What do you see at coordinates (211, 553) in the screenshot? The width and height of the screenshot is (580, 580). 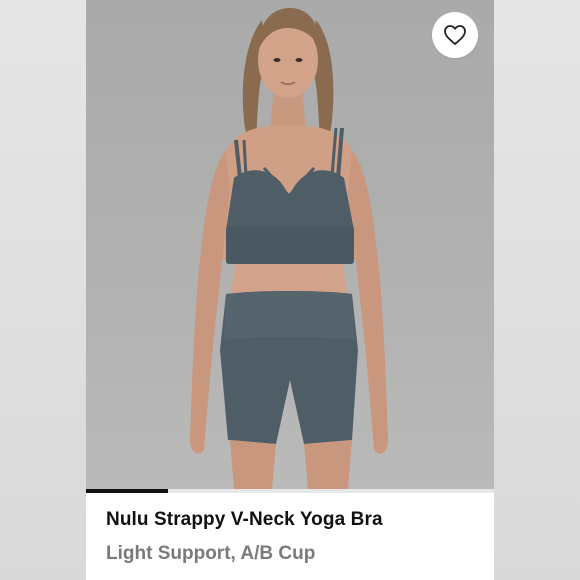 I see `product-variant: Light Support, A/B Cup` at bounding box center [211, 553].